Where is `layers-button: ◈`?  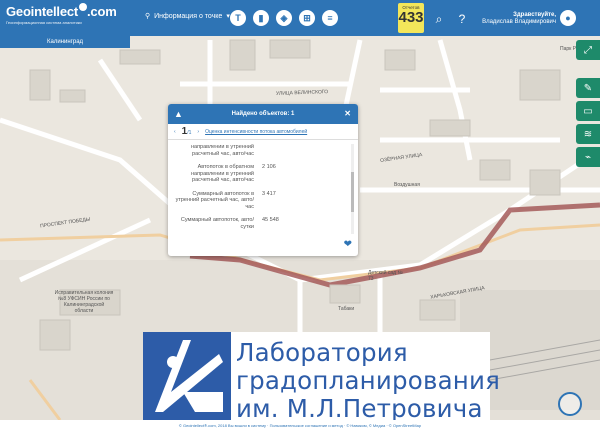
layers-button: ◈ is located at coordinates (284, 18).